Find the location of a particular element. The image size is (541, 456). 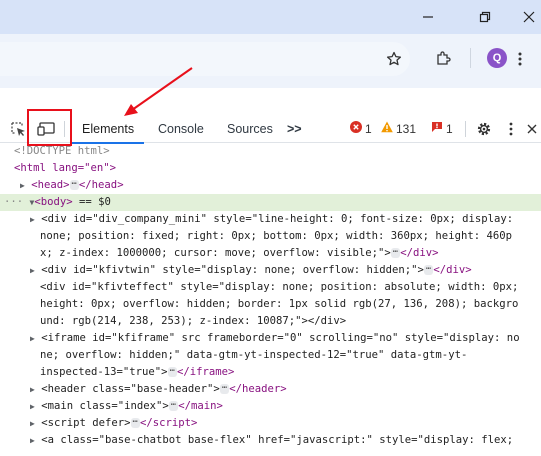

tree-node-body-selected: ··· ▼<body> == $0 is located at coordinates (270, 202).